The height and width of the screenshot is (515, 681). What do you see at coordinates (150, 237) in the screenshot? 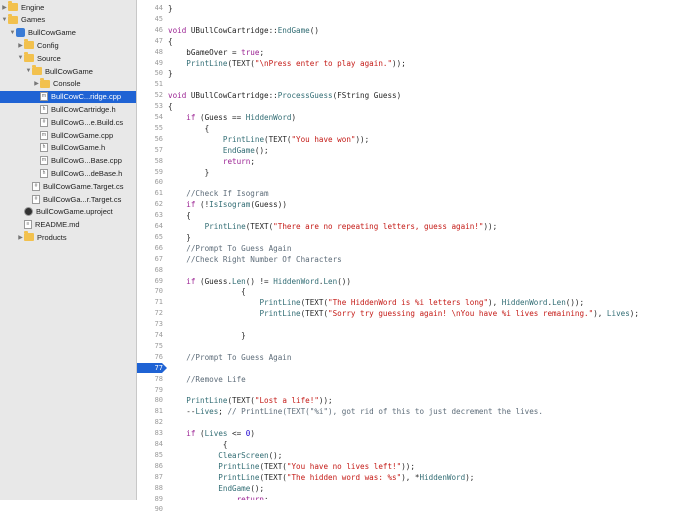
I see `line-number: 65` at bounding box center [150, 237].